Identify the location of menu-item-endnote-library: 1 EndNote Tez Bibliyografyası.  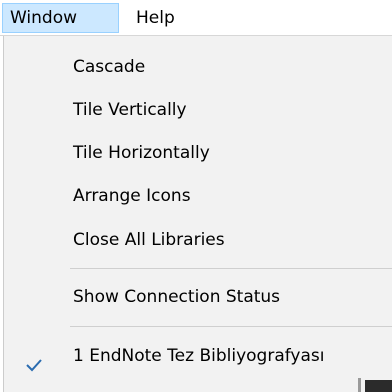
(198, 356).